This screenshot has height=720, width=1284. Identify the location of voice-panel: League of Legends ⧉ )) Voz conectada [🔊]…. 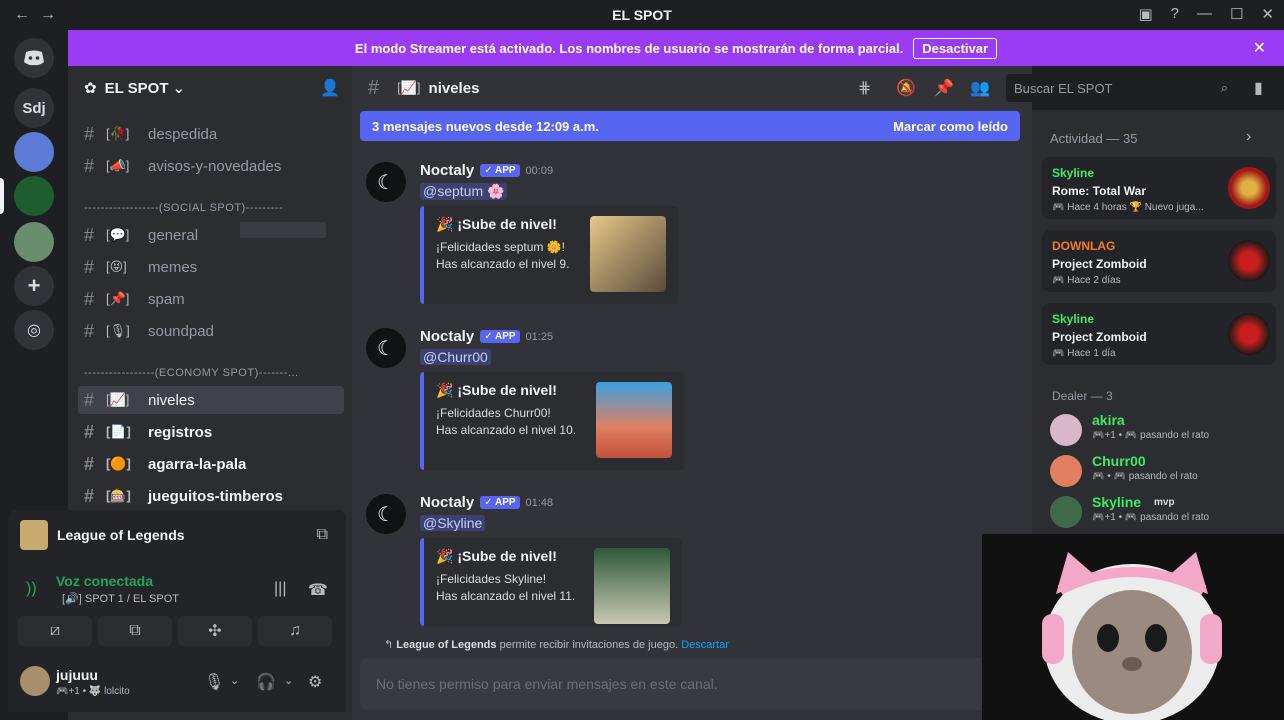
(177, 580).